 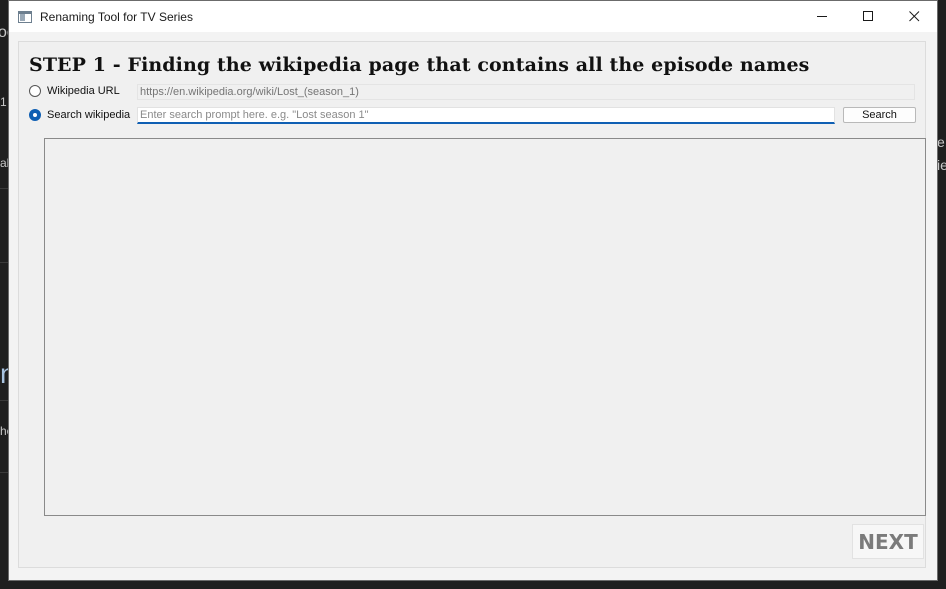 What do you see at coordinates (526, 92) in the screenshot?
I see `wikipedia-url-field` at bounding box center [526, 92].